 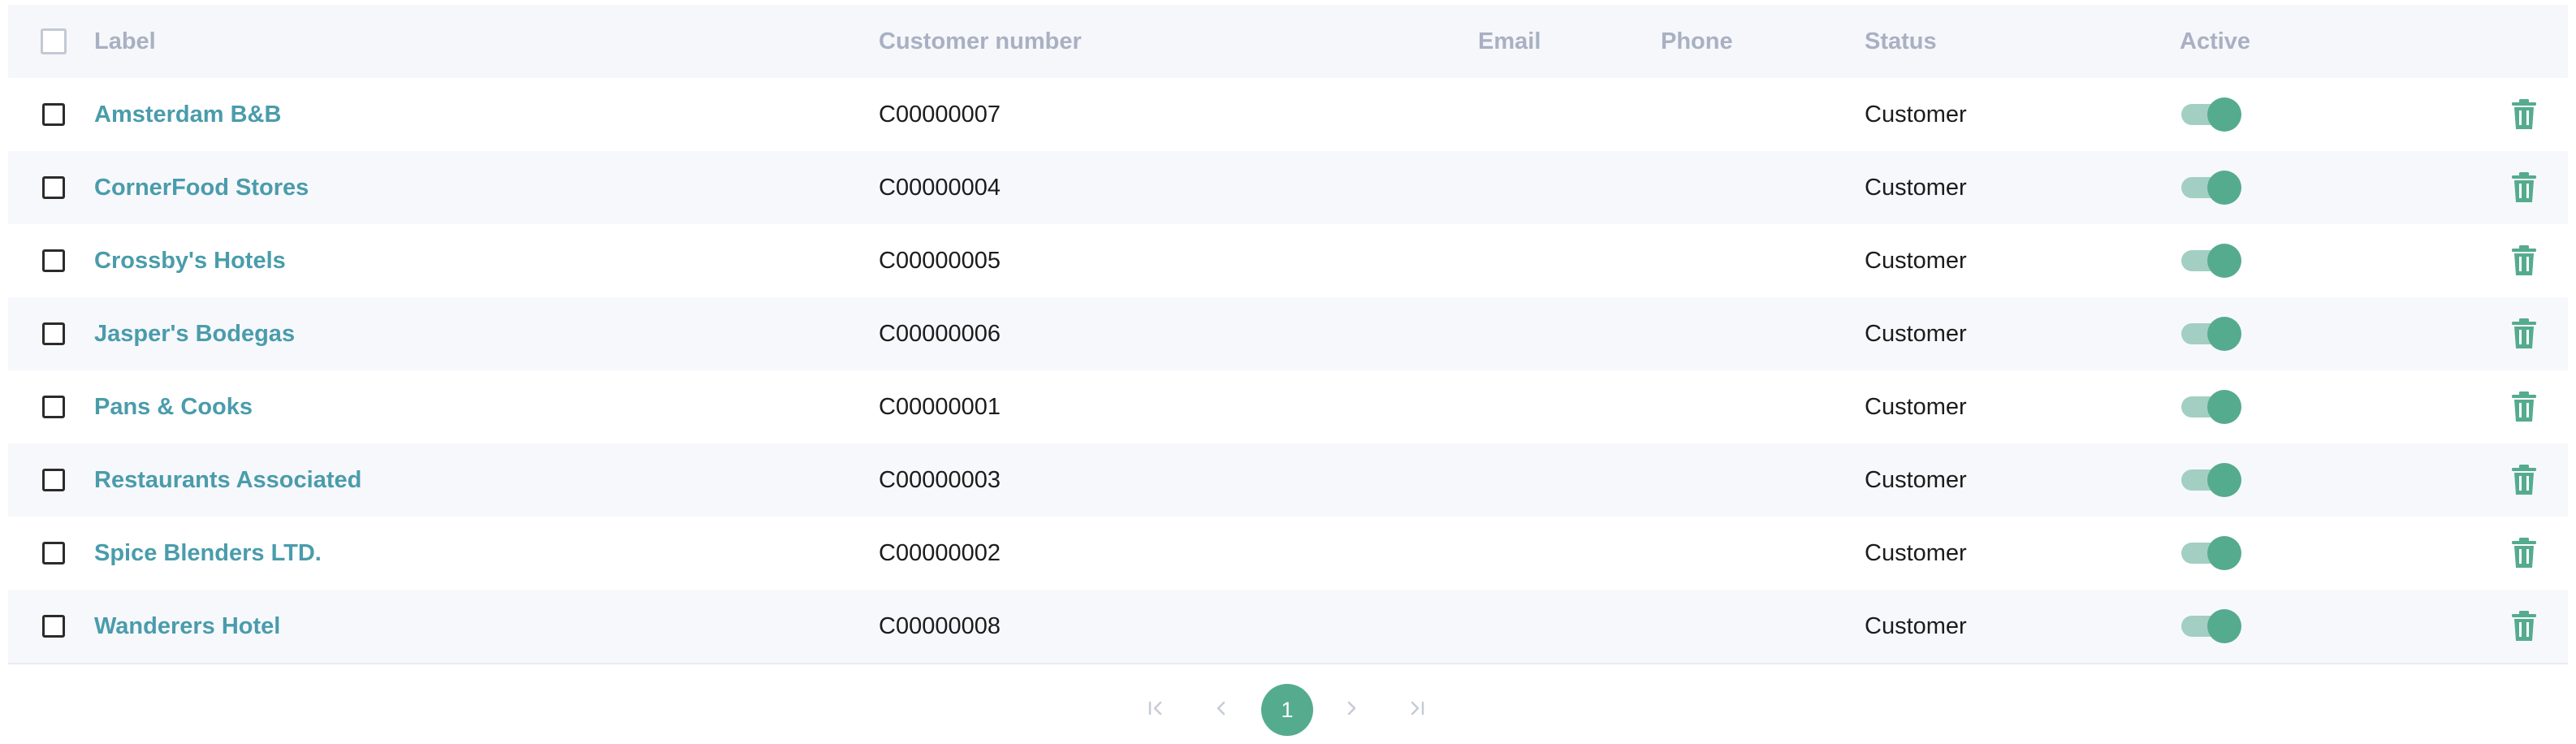 I want to click on customer-label-link: Crossby's Hotels, so click(x=190, y=261).